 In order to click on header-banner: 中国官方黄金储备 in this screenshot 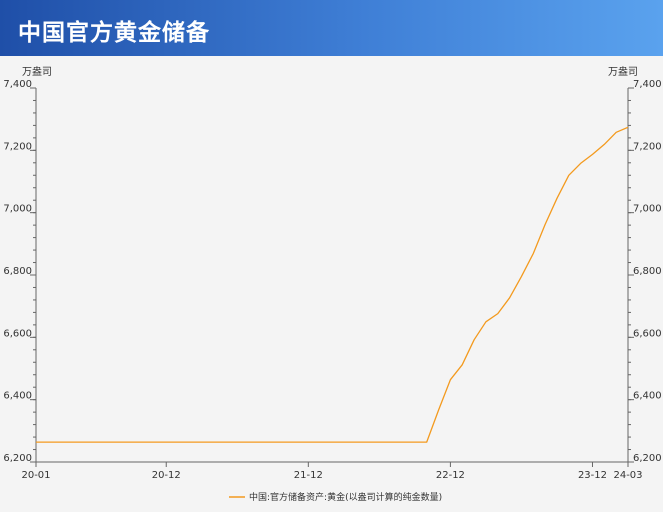, I will do `click(331, 28)`.